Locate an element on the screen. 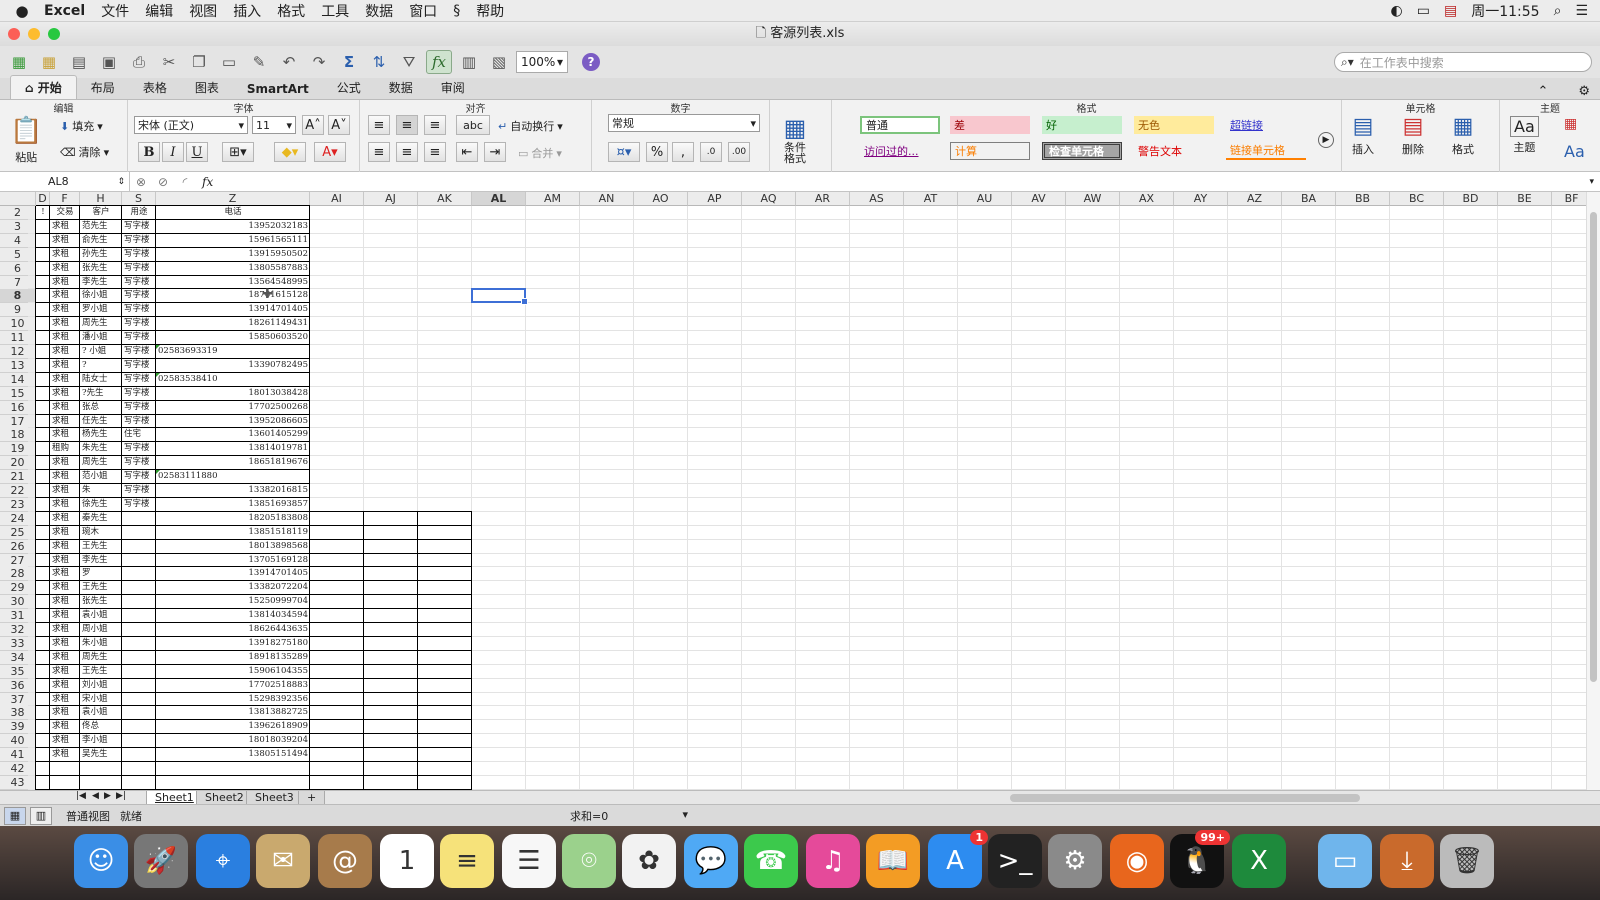  row-header: 4 is located at coordinates (18, 240).